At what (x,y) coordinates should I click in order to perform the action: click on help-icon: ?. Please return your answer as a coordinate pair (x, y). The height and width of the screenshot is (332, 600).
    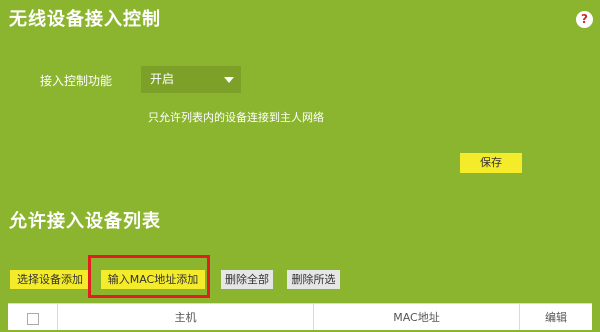
    Looking at the image, I should click on (584, 19).